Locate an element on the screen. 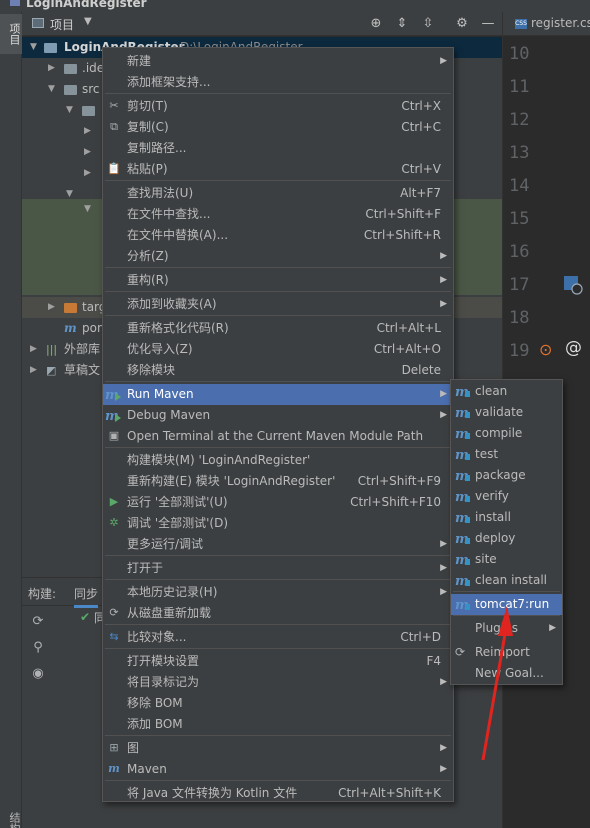 This screenshot has width=590, height=828. menu-item-label: 重新格式化代码(R) is located at coordinates (178, 328).